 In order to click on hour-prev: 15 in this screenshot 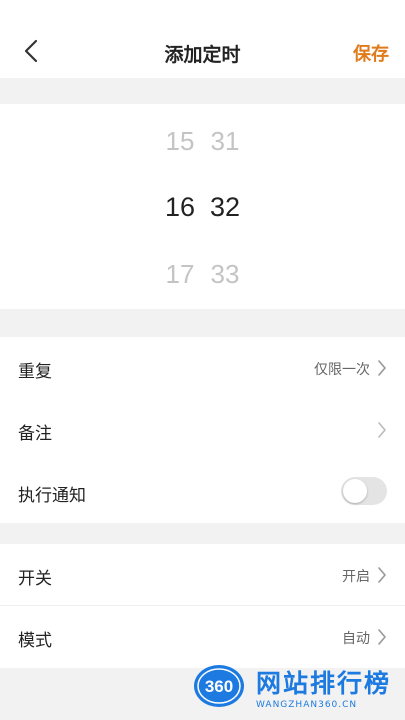, I will do `click(180, 141)`.